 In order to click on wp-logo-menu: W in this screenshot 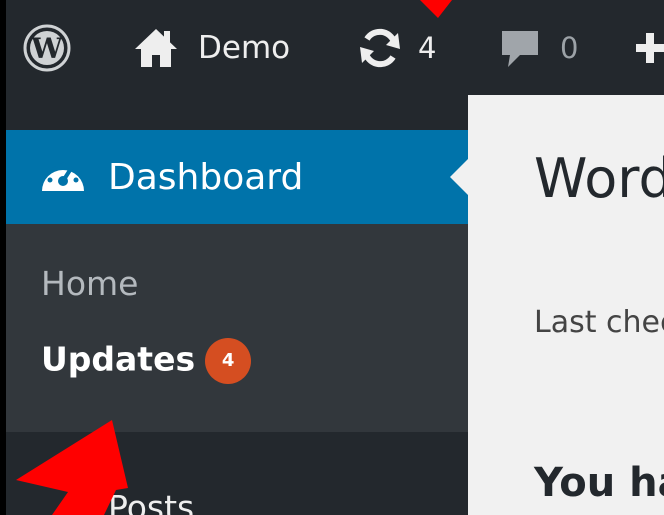, I will do `click(47, 47)`.